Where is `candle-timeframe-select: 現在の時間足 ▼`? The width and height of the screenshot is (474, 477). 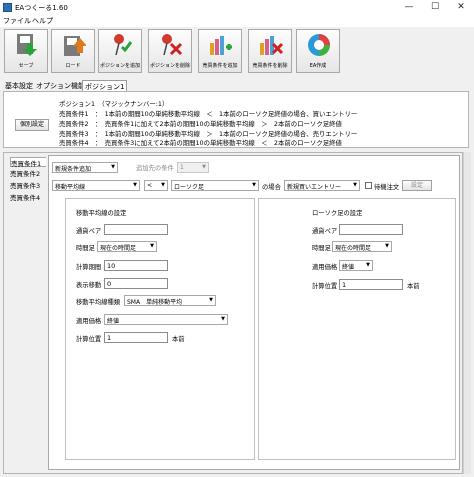 candle-timeframe-select: 現在の時間足 ▼ is located at coordinates (362, 246).